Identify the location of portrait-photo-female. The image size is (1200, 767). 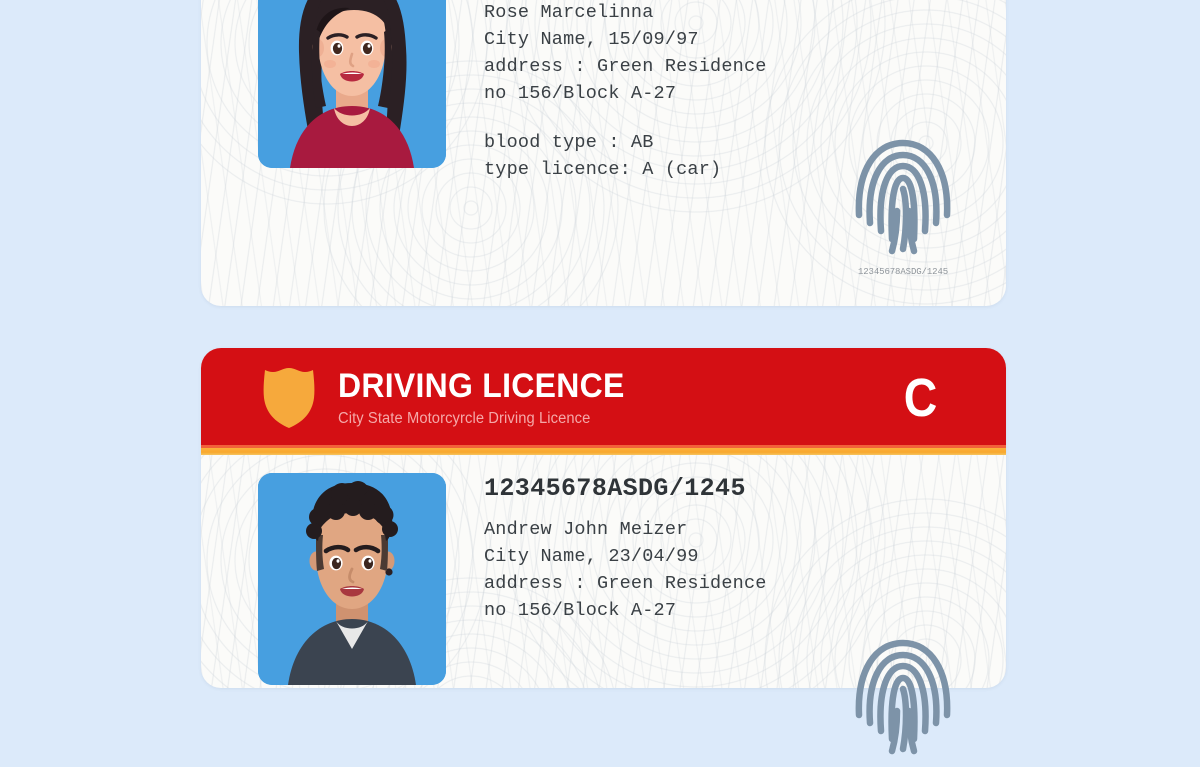
(352, 84).